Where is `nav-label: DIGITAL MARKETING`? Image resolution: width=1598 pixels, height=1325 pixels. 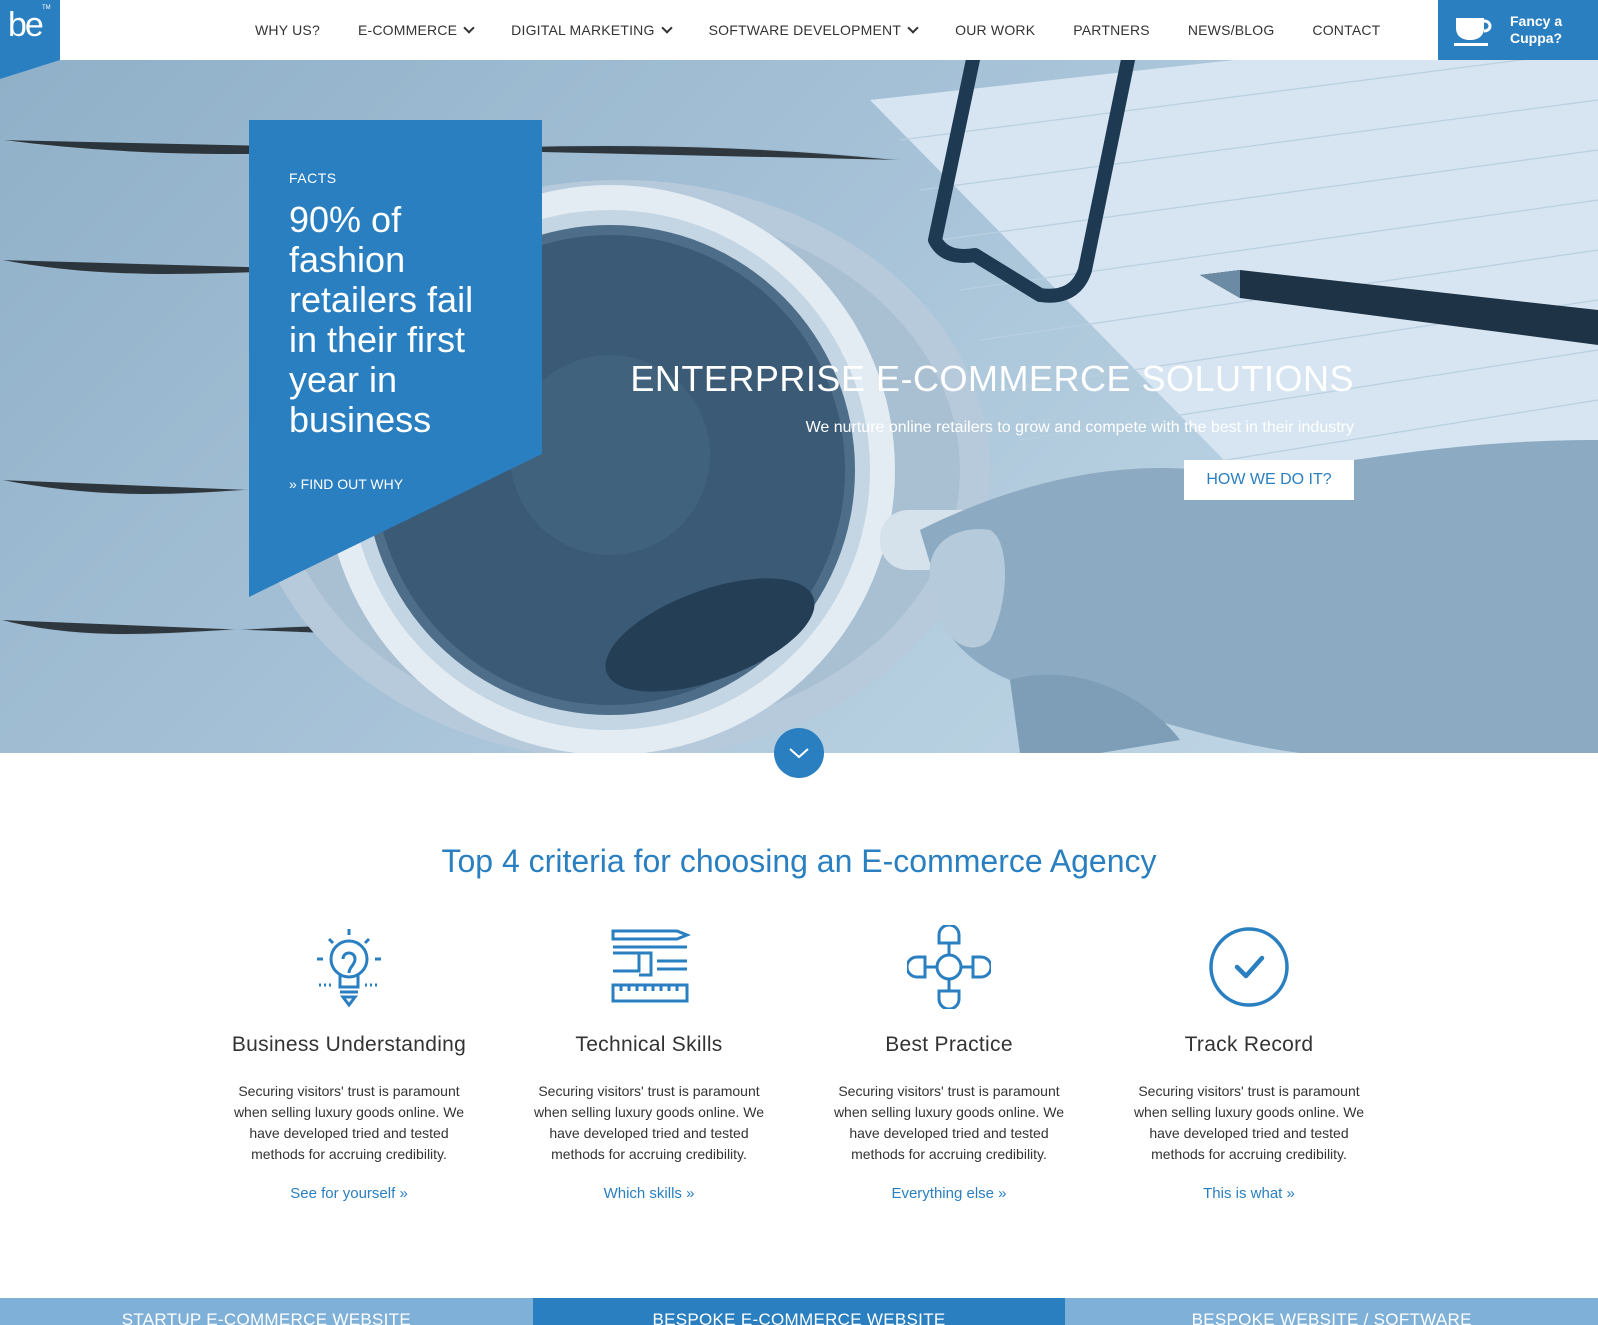 nav-label: DIGITAL MARKETING is located at coordinates (583, 30).